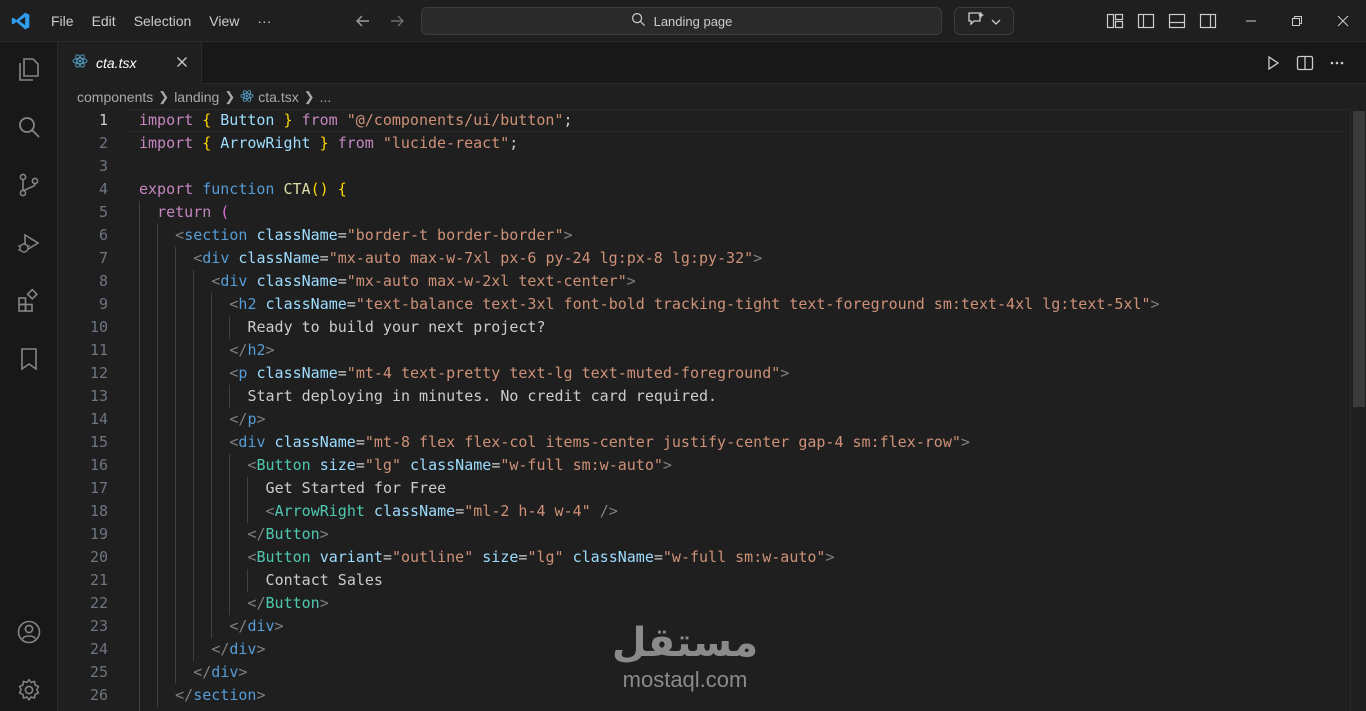 The height and width of the screenshot is (711, 1366). What do you see at coordinates (1343, 21) in the screenshot?
I see `close-window-icon` at bounding box center [1343, 21].